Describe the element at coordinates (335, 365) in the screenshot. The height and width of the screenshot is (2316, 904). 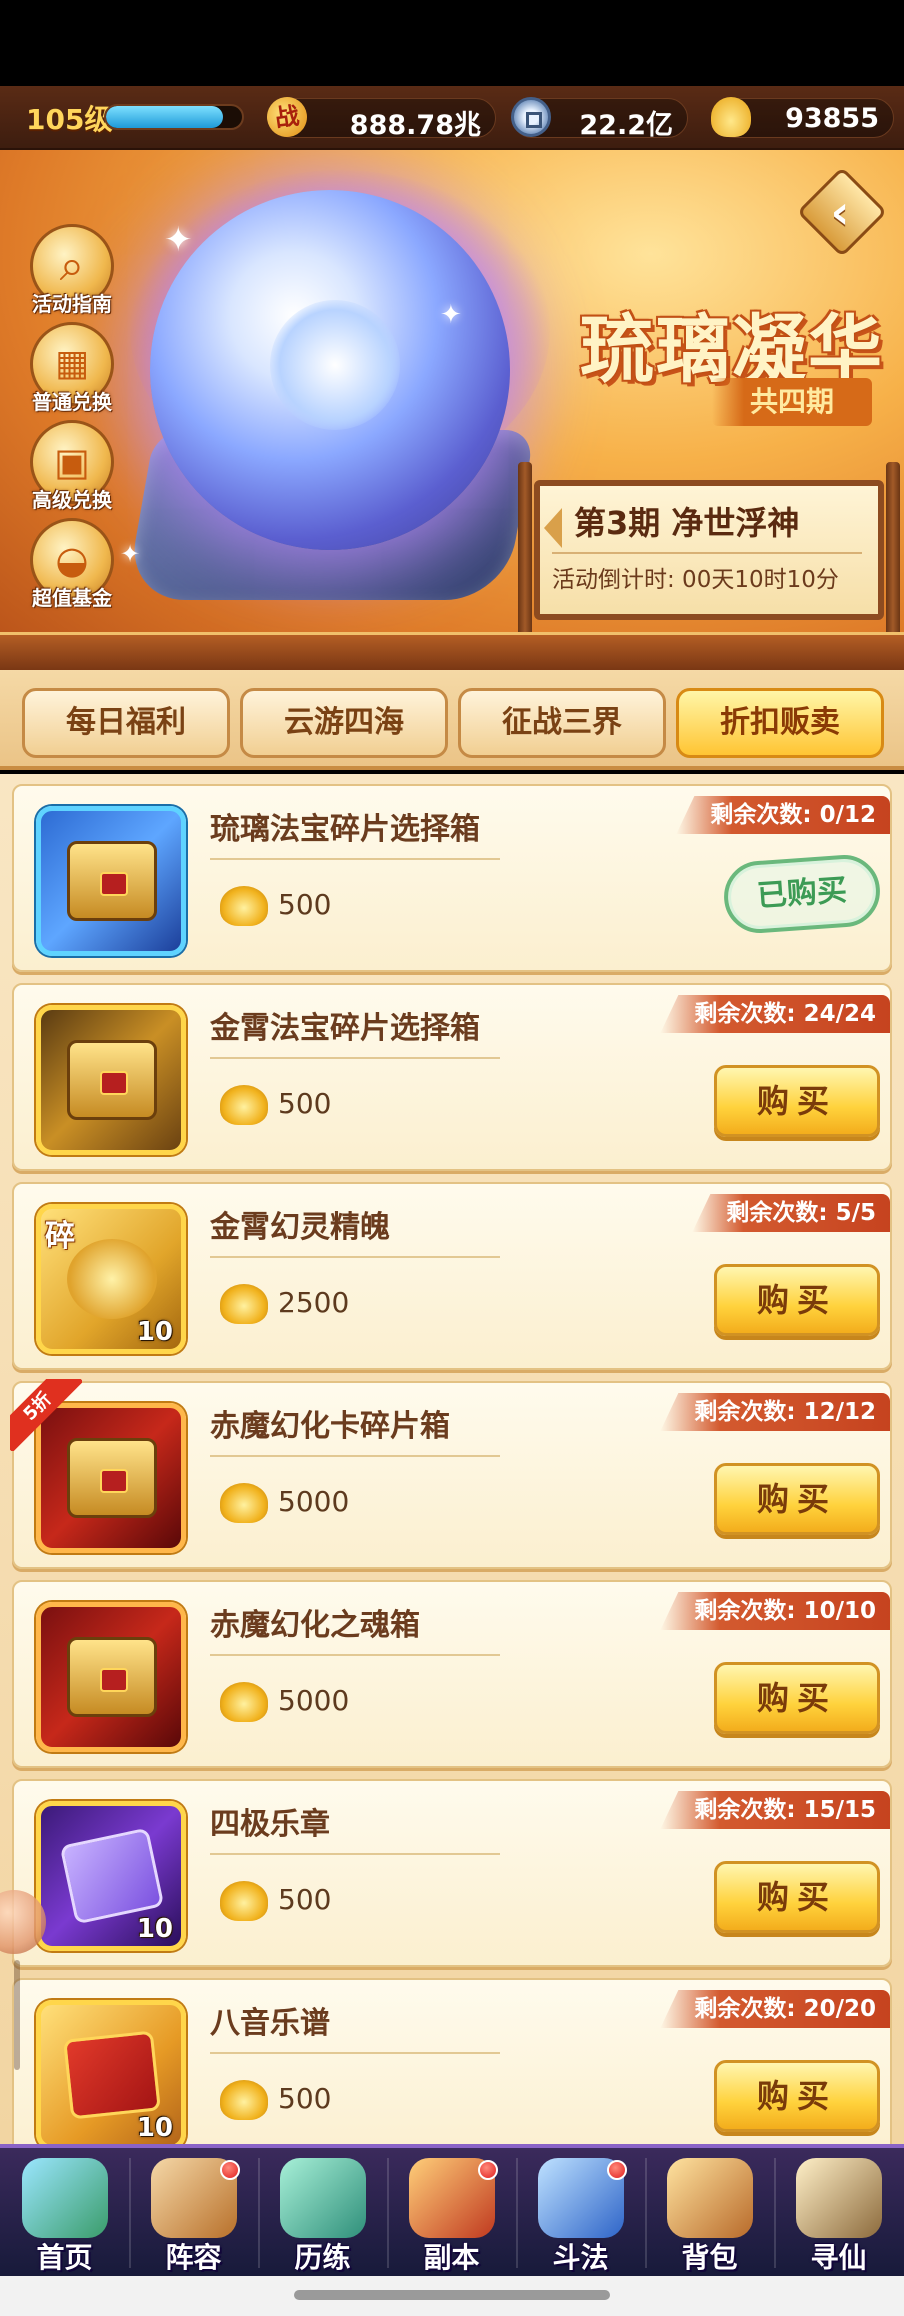
I see `lotus-core-art` at that location.